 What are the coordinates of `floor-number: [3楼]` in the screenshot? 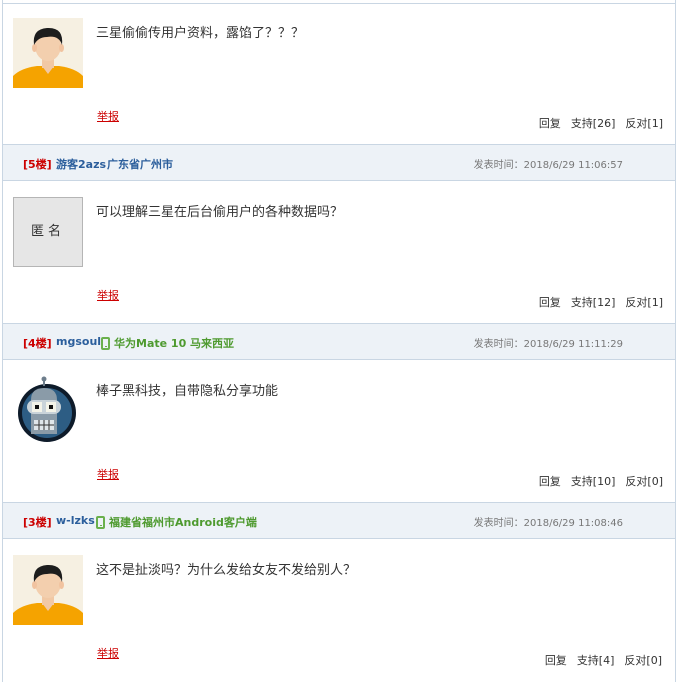 It's located at (37, 522).